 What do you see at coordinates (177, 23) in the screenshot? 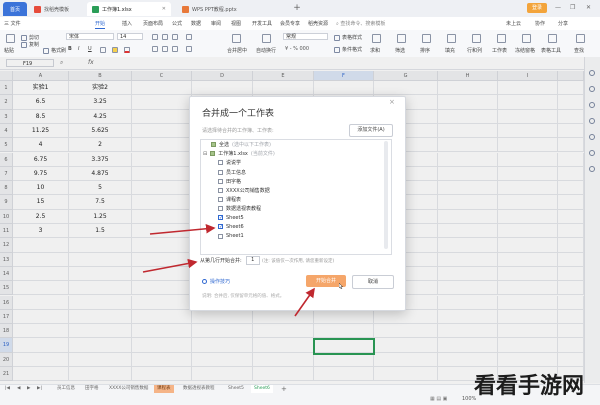
I see `menu-formulas: 公式` at bounding box center [177, 23].